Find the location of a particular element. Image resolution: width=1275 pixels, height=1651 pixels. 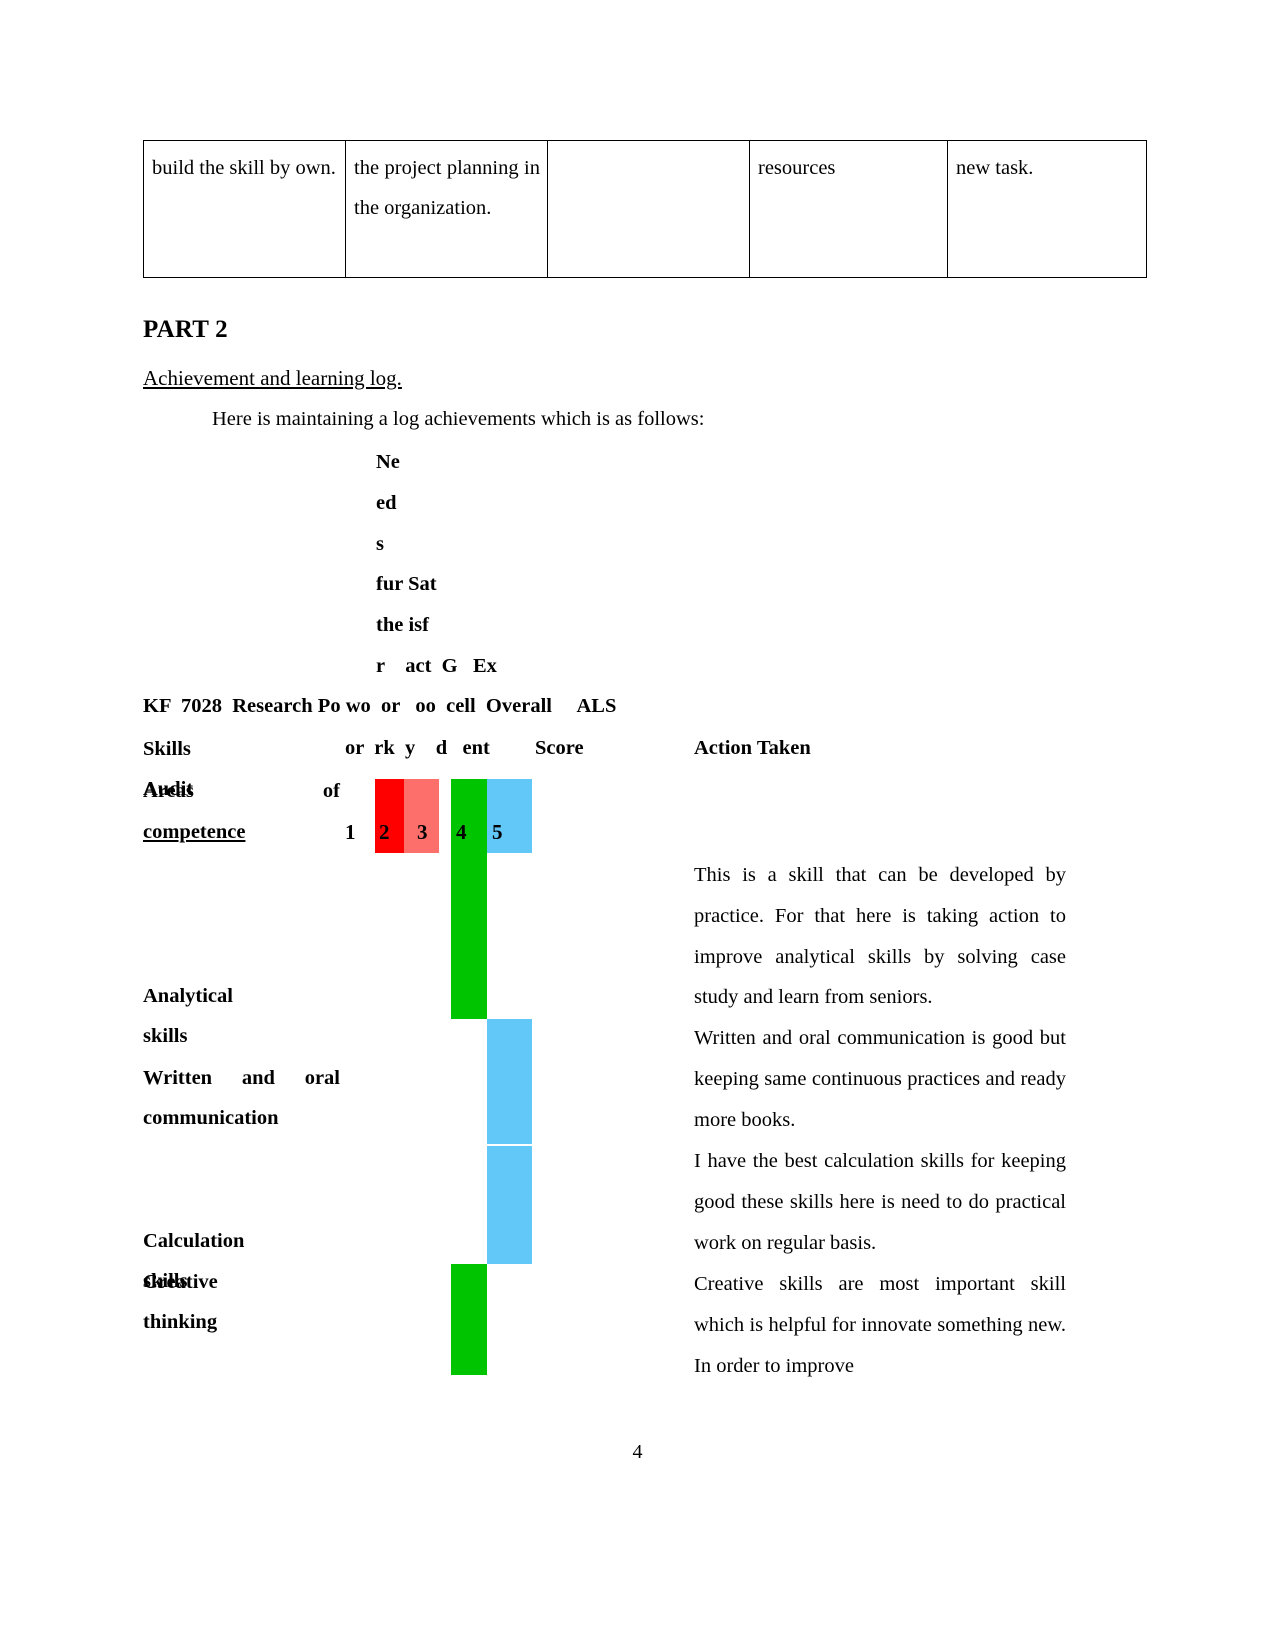

matrix-header-subcols: or rk y d ent is located at coordinates (417, 748).